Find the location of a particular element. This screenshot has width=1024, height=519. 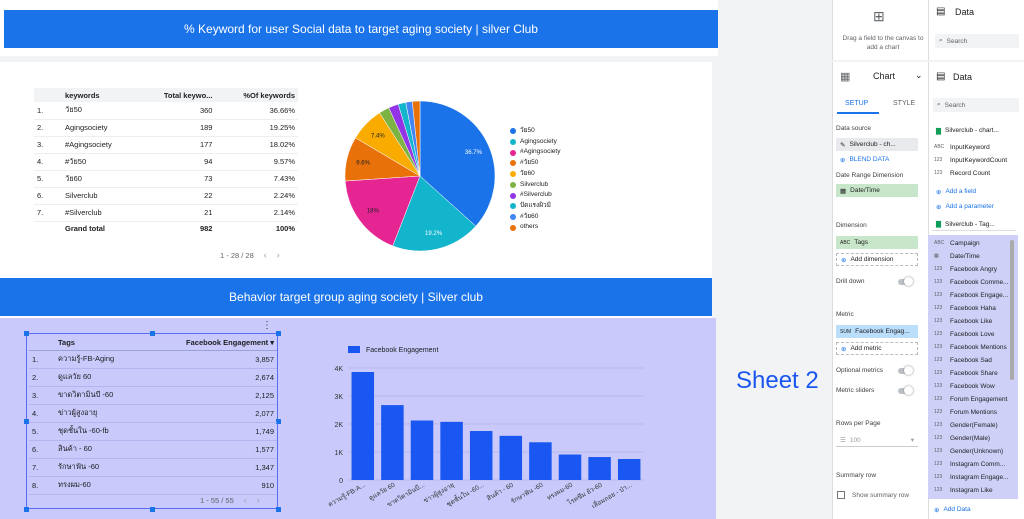

field-item: ▦ Date/Time is located at coordinates (957, 256).